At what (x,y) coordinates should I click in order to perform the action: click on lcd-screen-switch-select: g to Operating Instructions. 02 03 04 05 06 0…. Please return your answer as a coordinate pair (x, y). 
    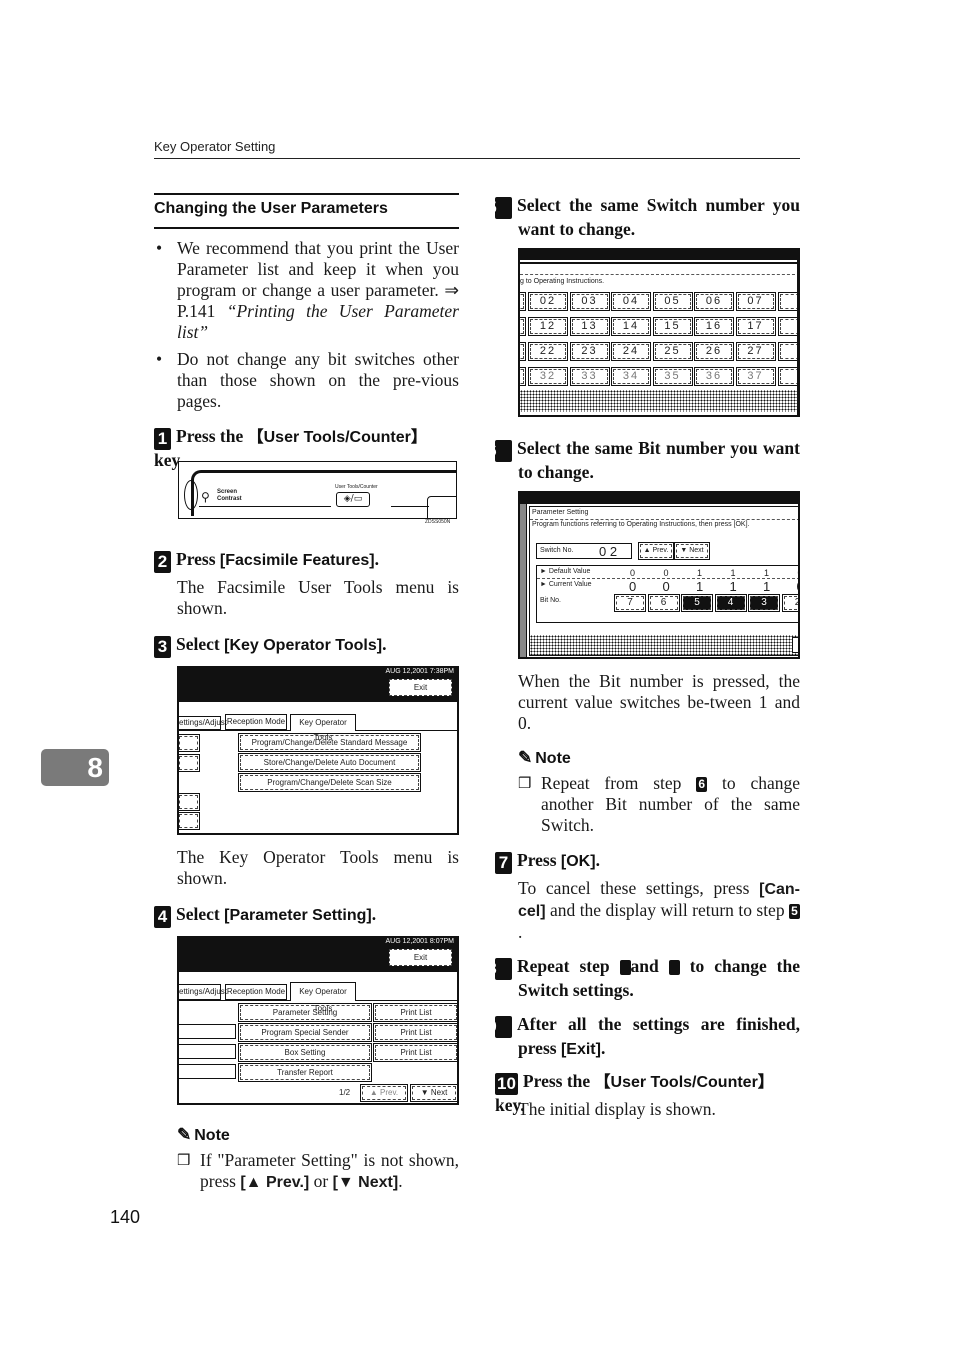
    Looking at the image, I should click on (659, 332).